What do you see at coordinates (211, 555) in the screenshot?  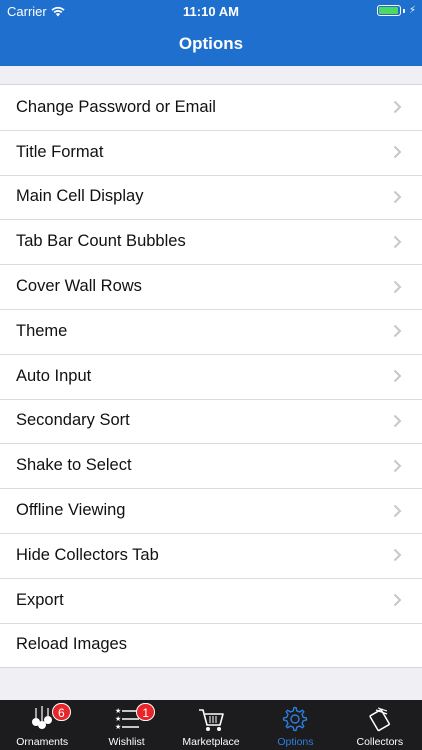 I see `option-row-hide-collectors-tab: Hide Collectors Tab` at bounding box center [211, 555].